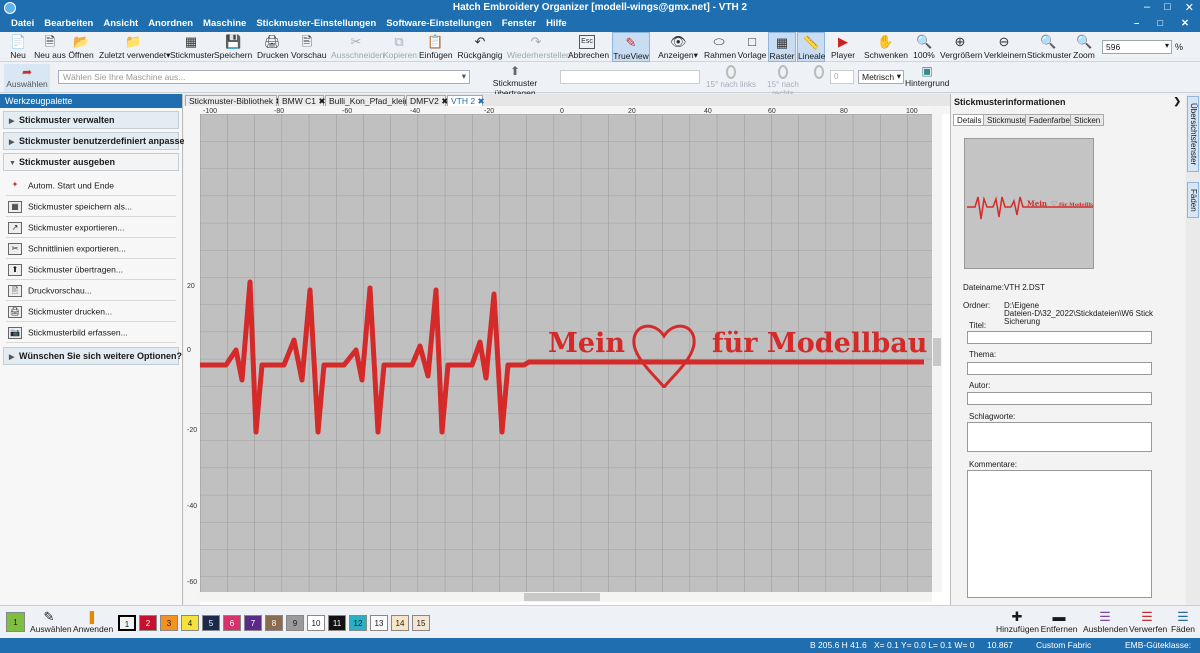 The height and width of the screenshot is (653, 1200). What do you see at coordinates (1049, 47) in the screenshot?
I see `zoom-design-button: 🔍 Stickmuster` at bounding box center [1049, 47].